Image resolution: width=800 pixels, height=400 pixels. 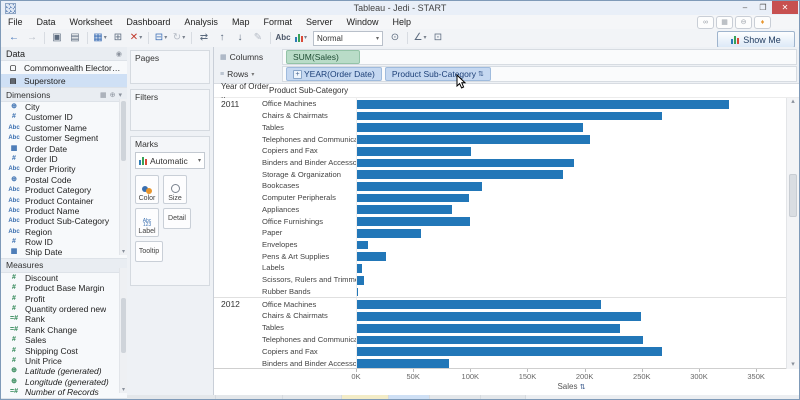 I want to click on subcategory-label: Scissors, Rulers and Trimmers, so click(x=309, y=279).